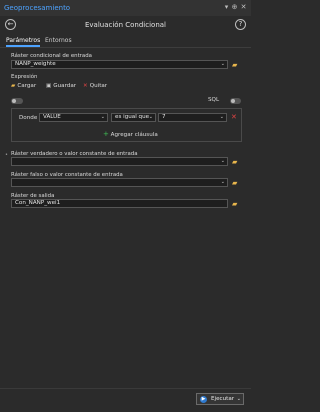 The height and width of the screenshot is (412, 320). Describe the element at coordinates (52, 117) in the screenshot. I see `clause-field-value: VALUE` at that location.